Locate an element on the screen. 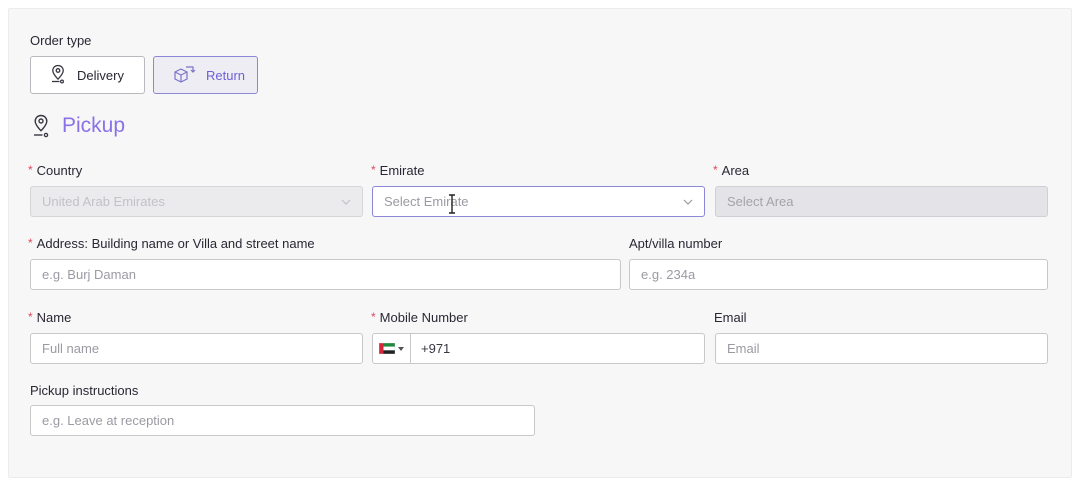 This screenshot has width=1080, height=486. mobile-number-input: +971 is located at coordinates (538, 348).